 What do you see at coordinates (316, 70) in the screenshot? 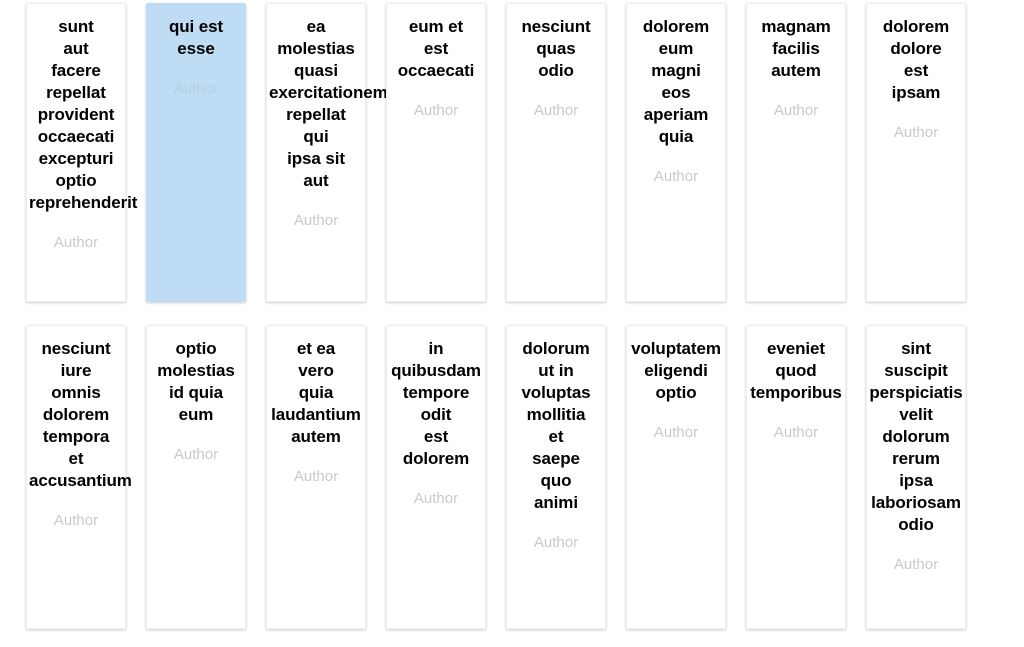
I see `post-card-title-line: quasi` at bounding box center [316, 70].